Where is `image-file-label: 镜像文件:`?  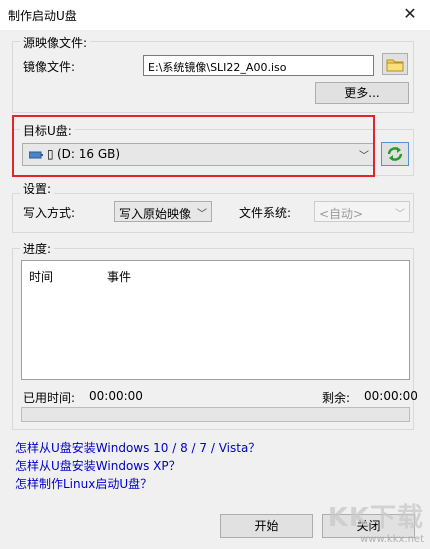 image-file-label: 镜像文件: is located at coordinates (49, 67).